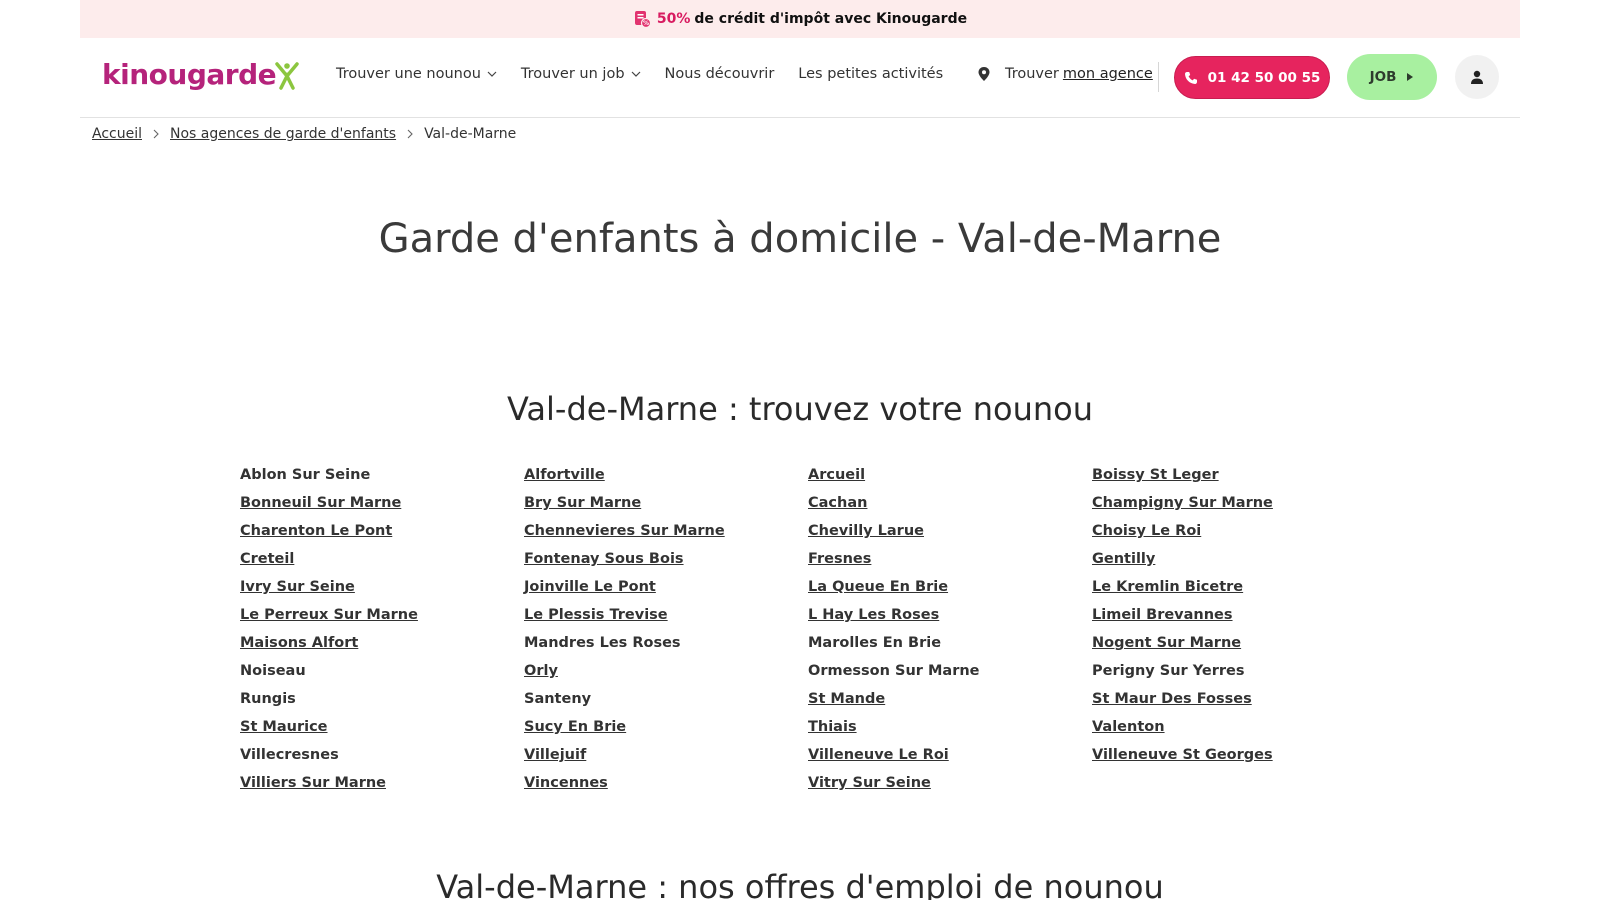  I want to click on city-link: Marolles En Brie, so click(875, 643).